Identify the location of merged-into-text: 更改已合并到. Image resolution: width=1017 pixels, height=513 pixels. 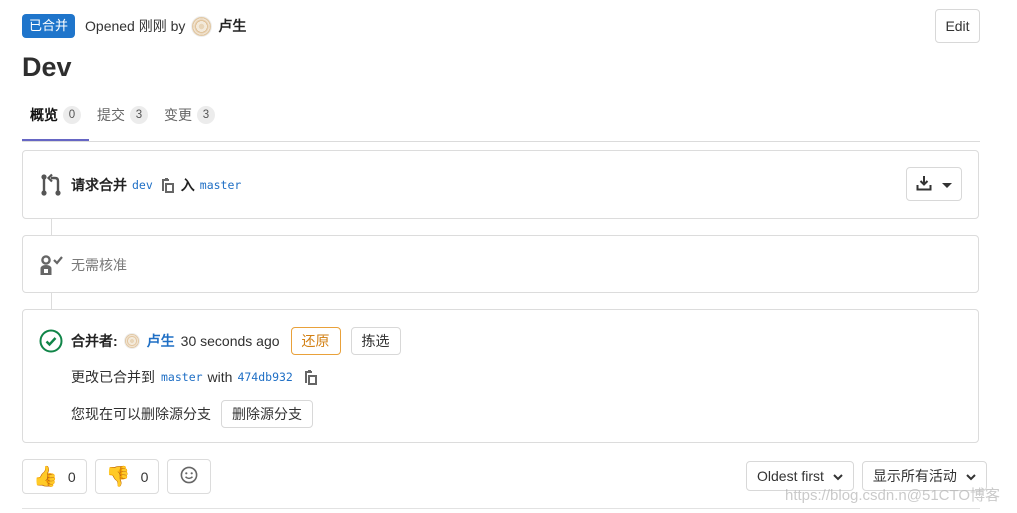
(113, 377).